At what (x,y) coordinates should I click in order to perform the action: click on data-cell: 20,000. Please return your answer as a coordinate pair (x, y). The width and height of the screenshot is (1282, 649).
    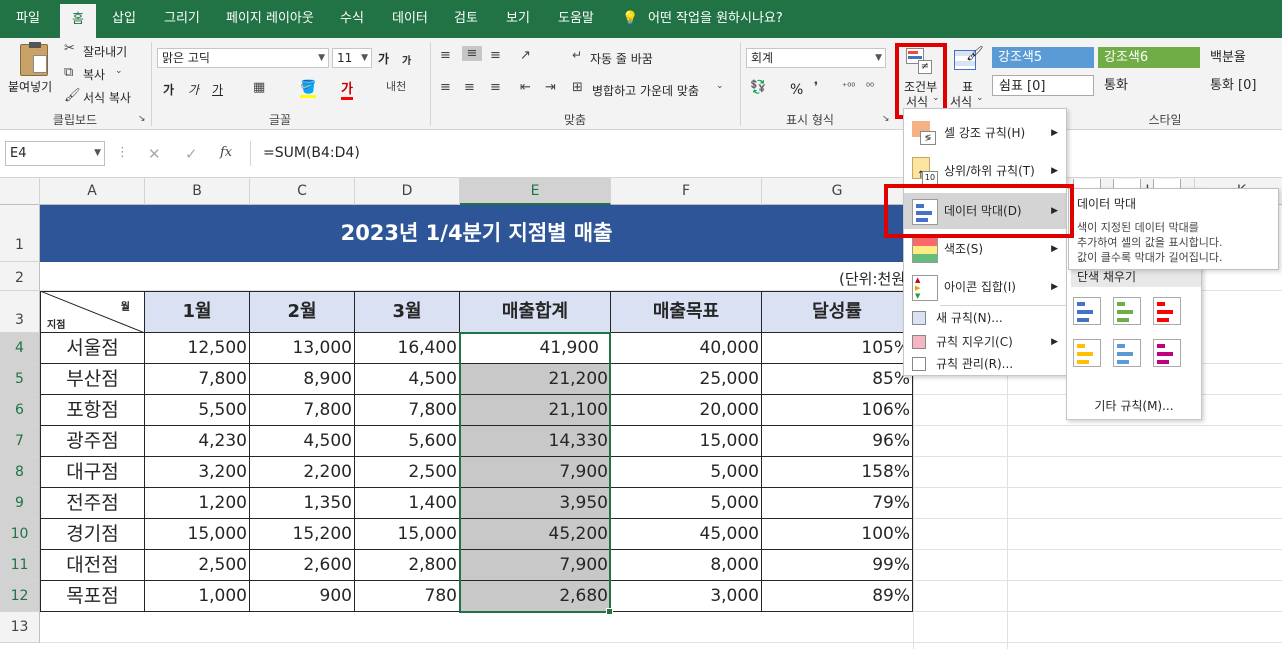
    Looking at the image, I should click on (686, 410).